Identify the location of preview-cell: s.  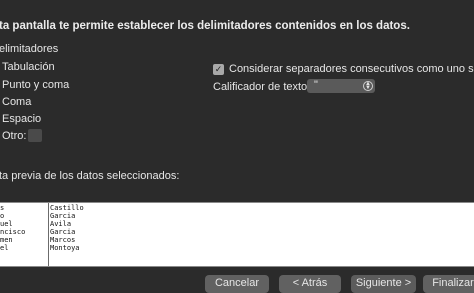
(2, 208).